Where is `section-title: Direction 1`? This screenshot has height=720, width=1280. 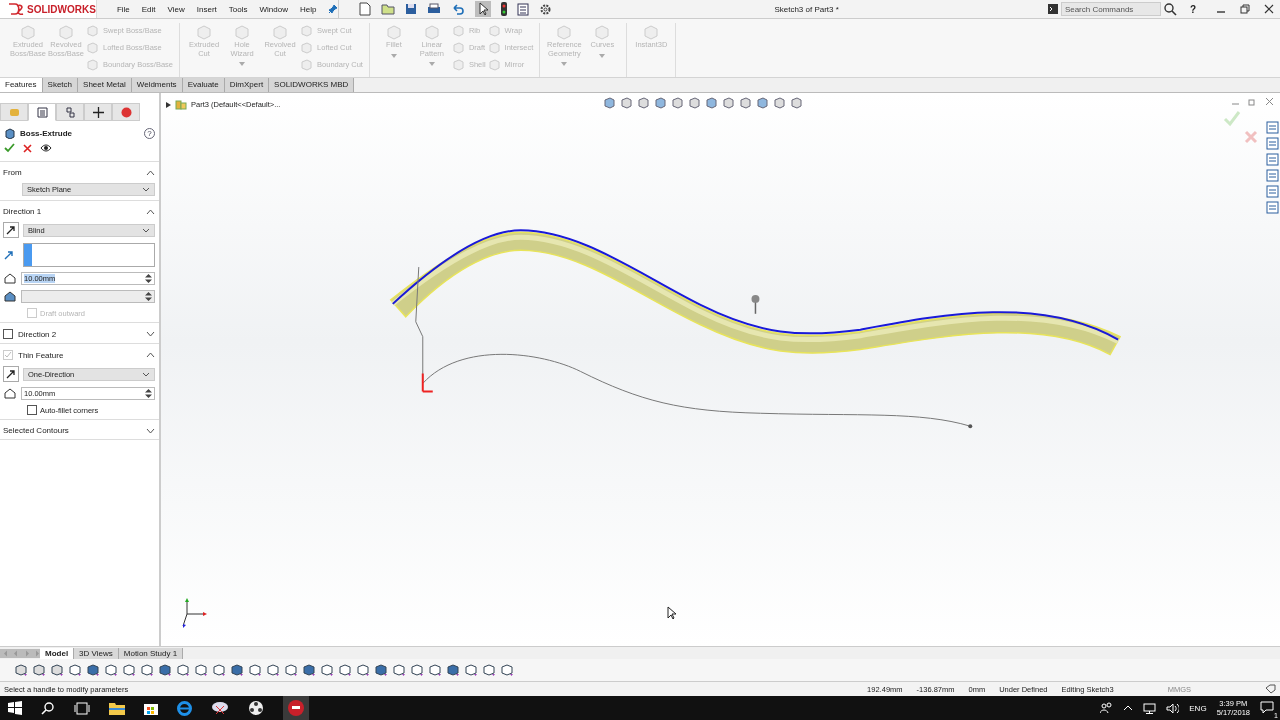
section-title: Direction 1 is located at coordinates (72, 211).